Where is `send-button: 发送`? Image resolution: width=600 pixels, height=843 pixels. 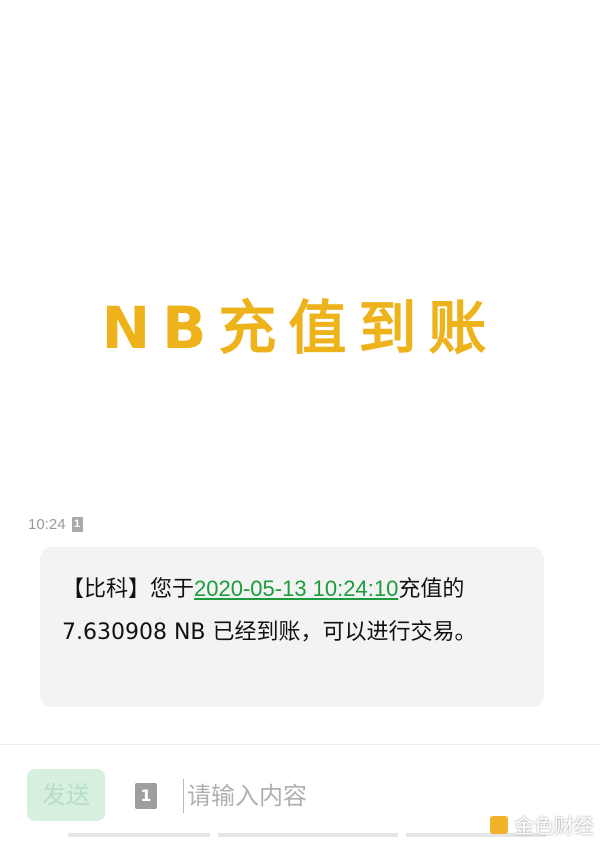 send-button: 发送 is located at coordinates (66, 795).